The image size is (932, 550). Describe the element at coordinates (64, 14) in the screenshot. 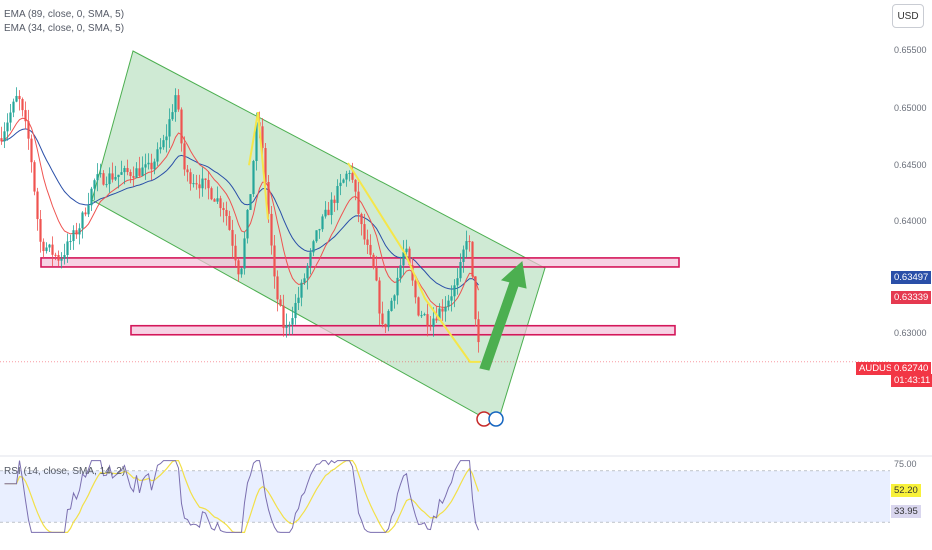

I see `ema89-label: EMA (89, close, 0, SMA, 5)` at that location.